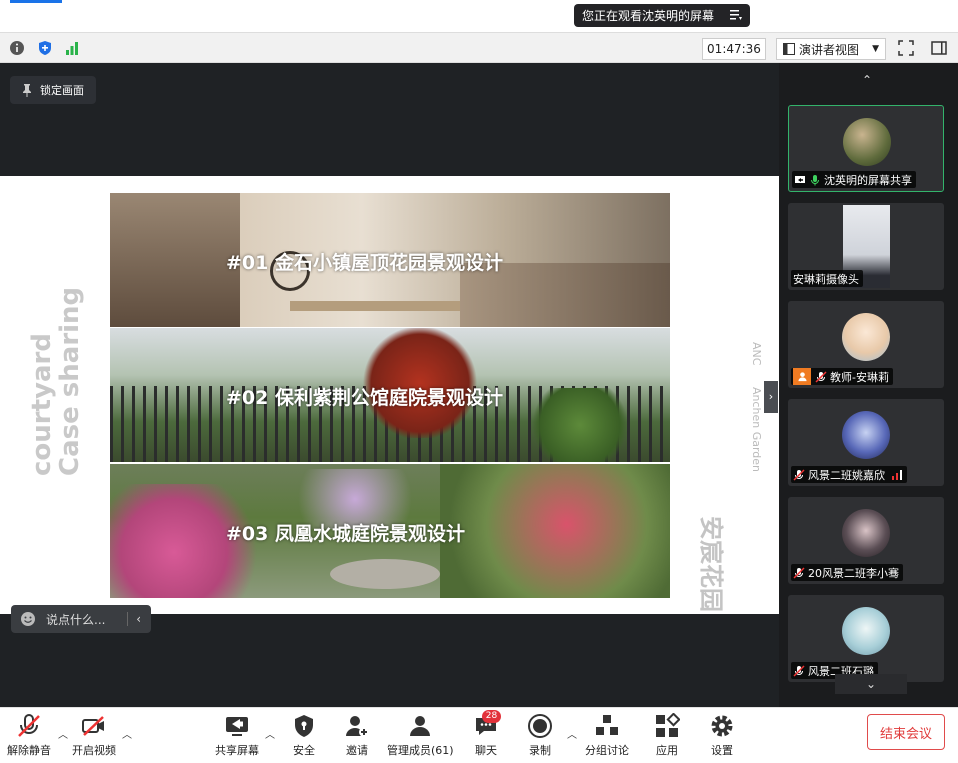 Image resolution: width=958 pixels, height=763 pixels. I want to click on breakout-rooms-button: 分组讨论, so click(607, 735).